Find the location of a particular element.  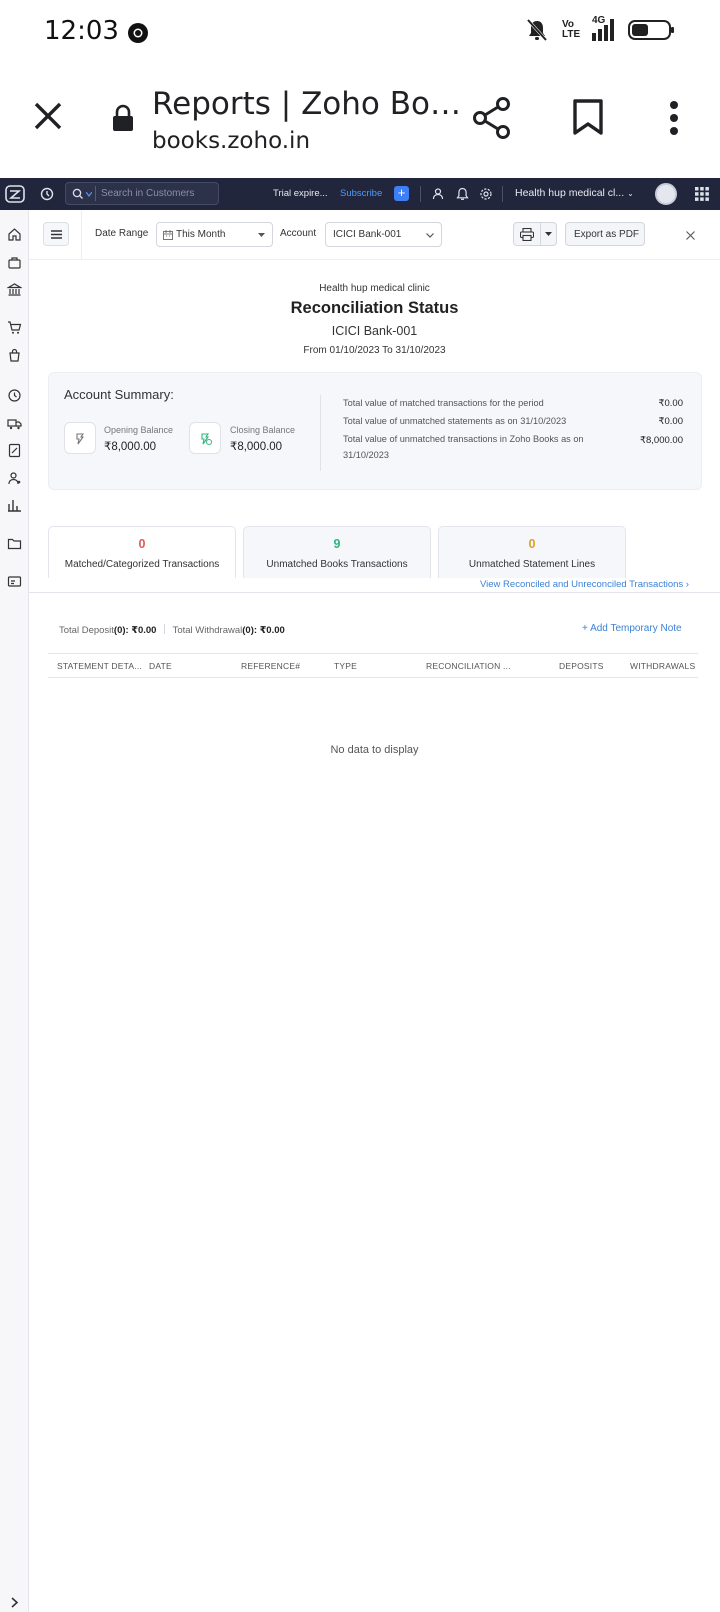

tab-label: Unmatched Statement Lines is located at coordinates (532, 564).